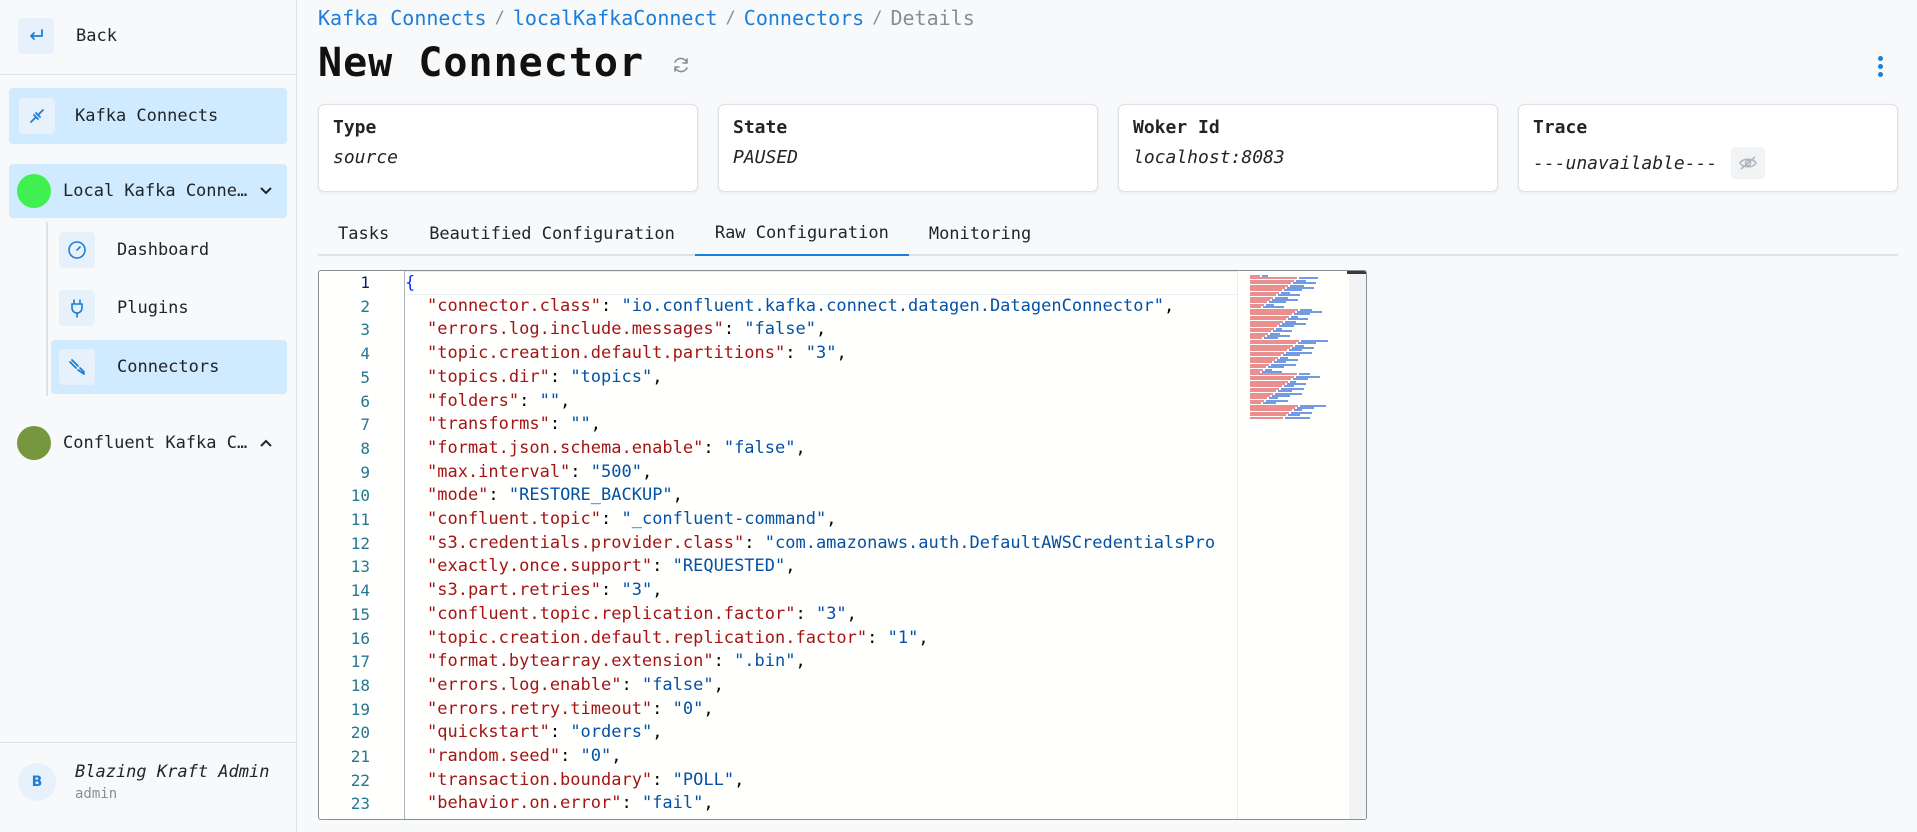  What do you see at coordinates (360, 496) in the screenshot?
I see `line-number: 10` at bounding box center [360, 496].